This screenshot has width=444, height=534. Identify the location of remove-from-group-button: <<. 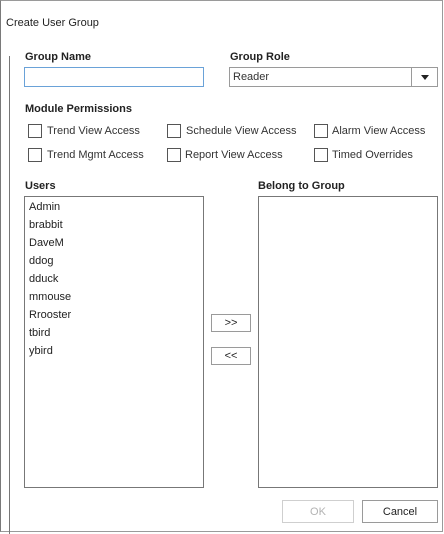
(231, 356).